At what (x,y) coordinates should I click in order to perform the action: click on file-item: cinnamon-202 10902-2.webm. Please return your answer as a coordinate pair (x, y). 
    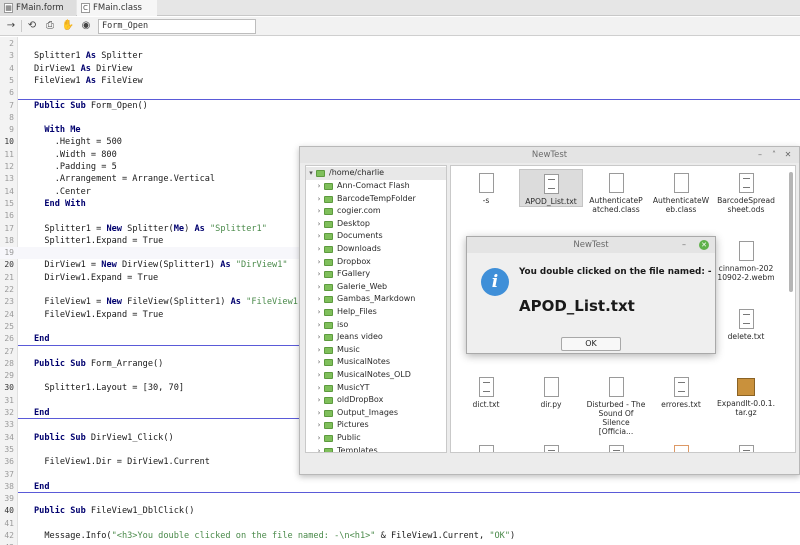
    Looking at the image, I should click on (746, 259).